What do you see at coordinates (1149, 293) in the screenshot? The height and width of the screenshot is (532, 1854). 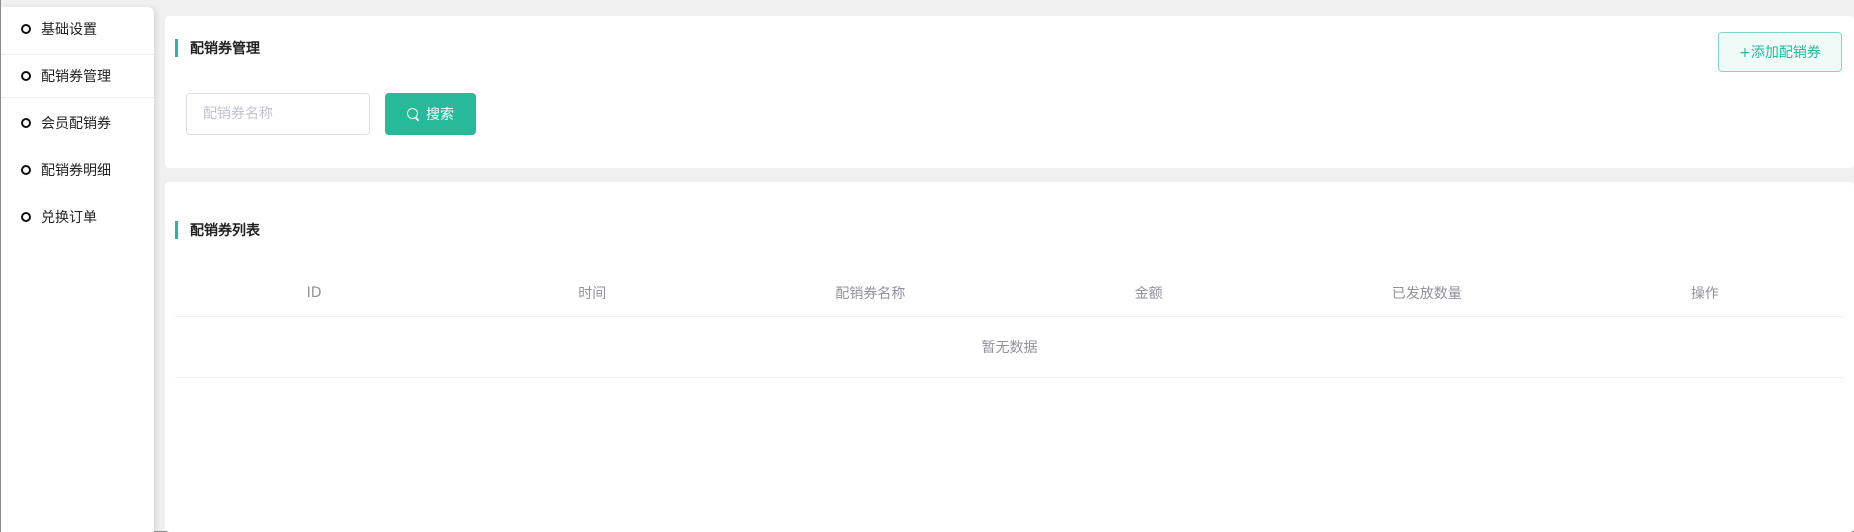 I see `column-header-amount: 金额` at bounding box center [1149, 293].